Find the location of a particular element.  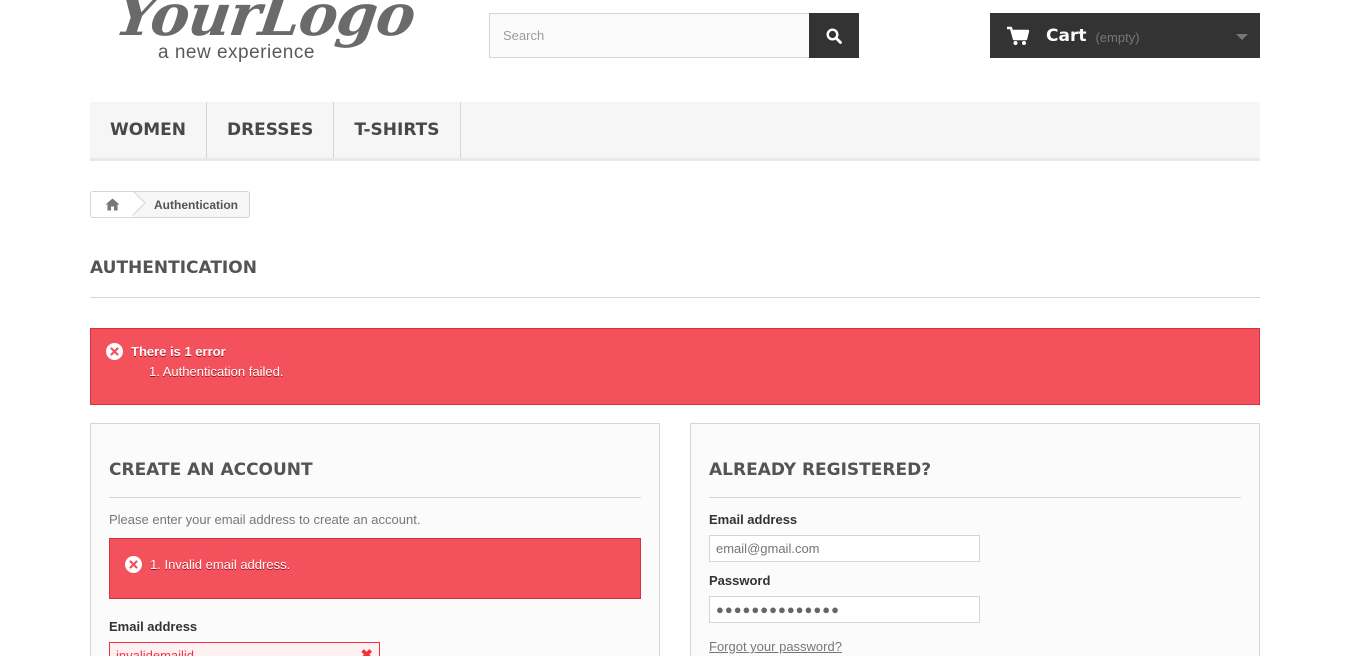

menu-item-t-shirts: T-SHIRTS is located at coordinates (397, 130).